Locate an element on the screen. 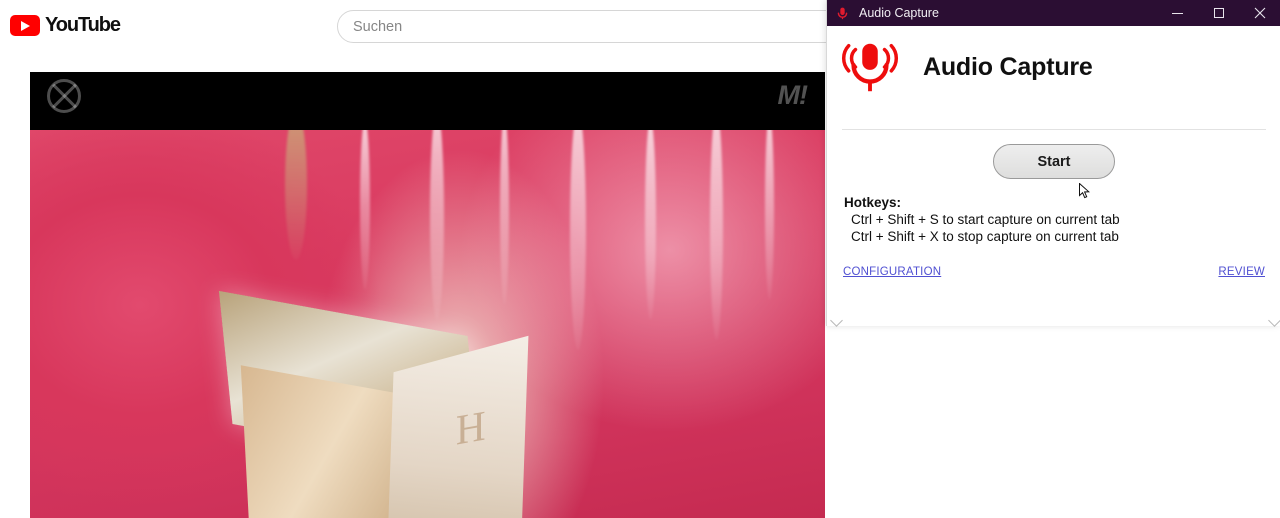 This screenshot has height=518, width=1280. close-button is located at coordinates (1259, 13).